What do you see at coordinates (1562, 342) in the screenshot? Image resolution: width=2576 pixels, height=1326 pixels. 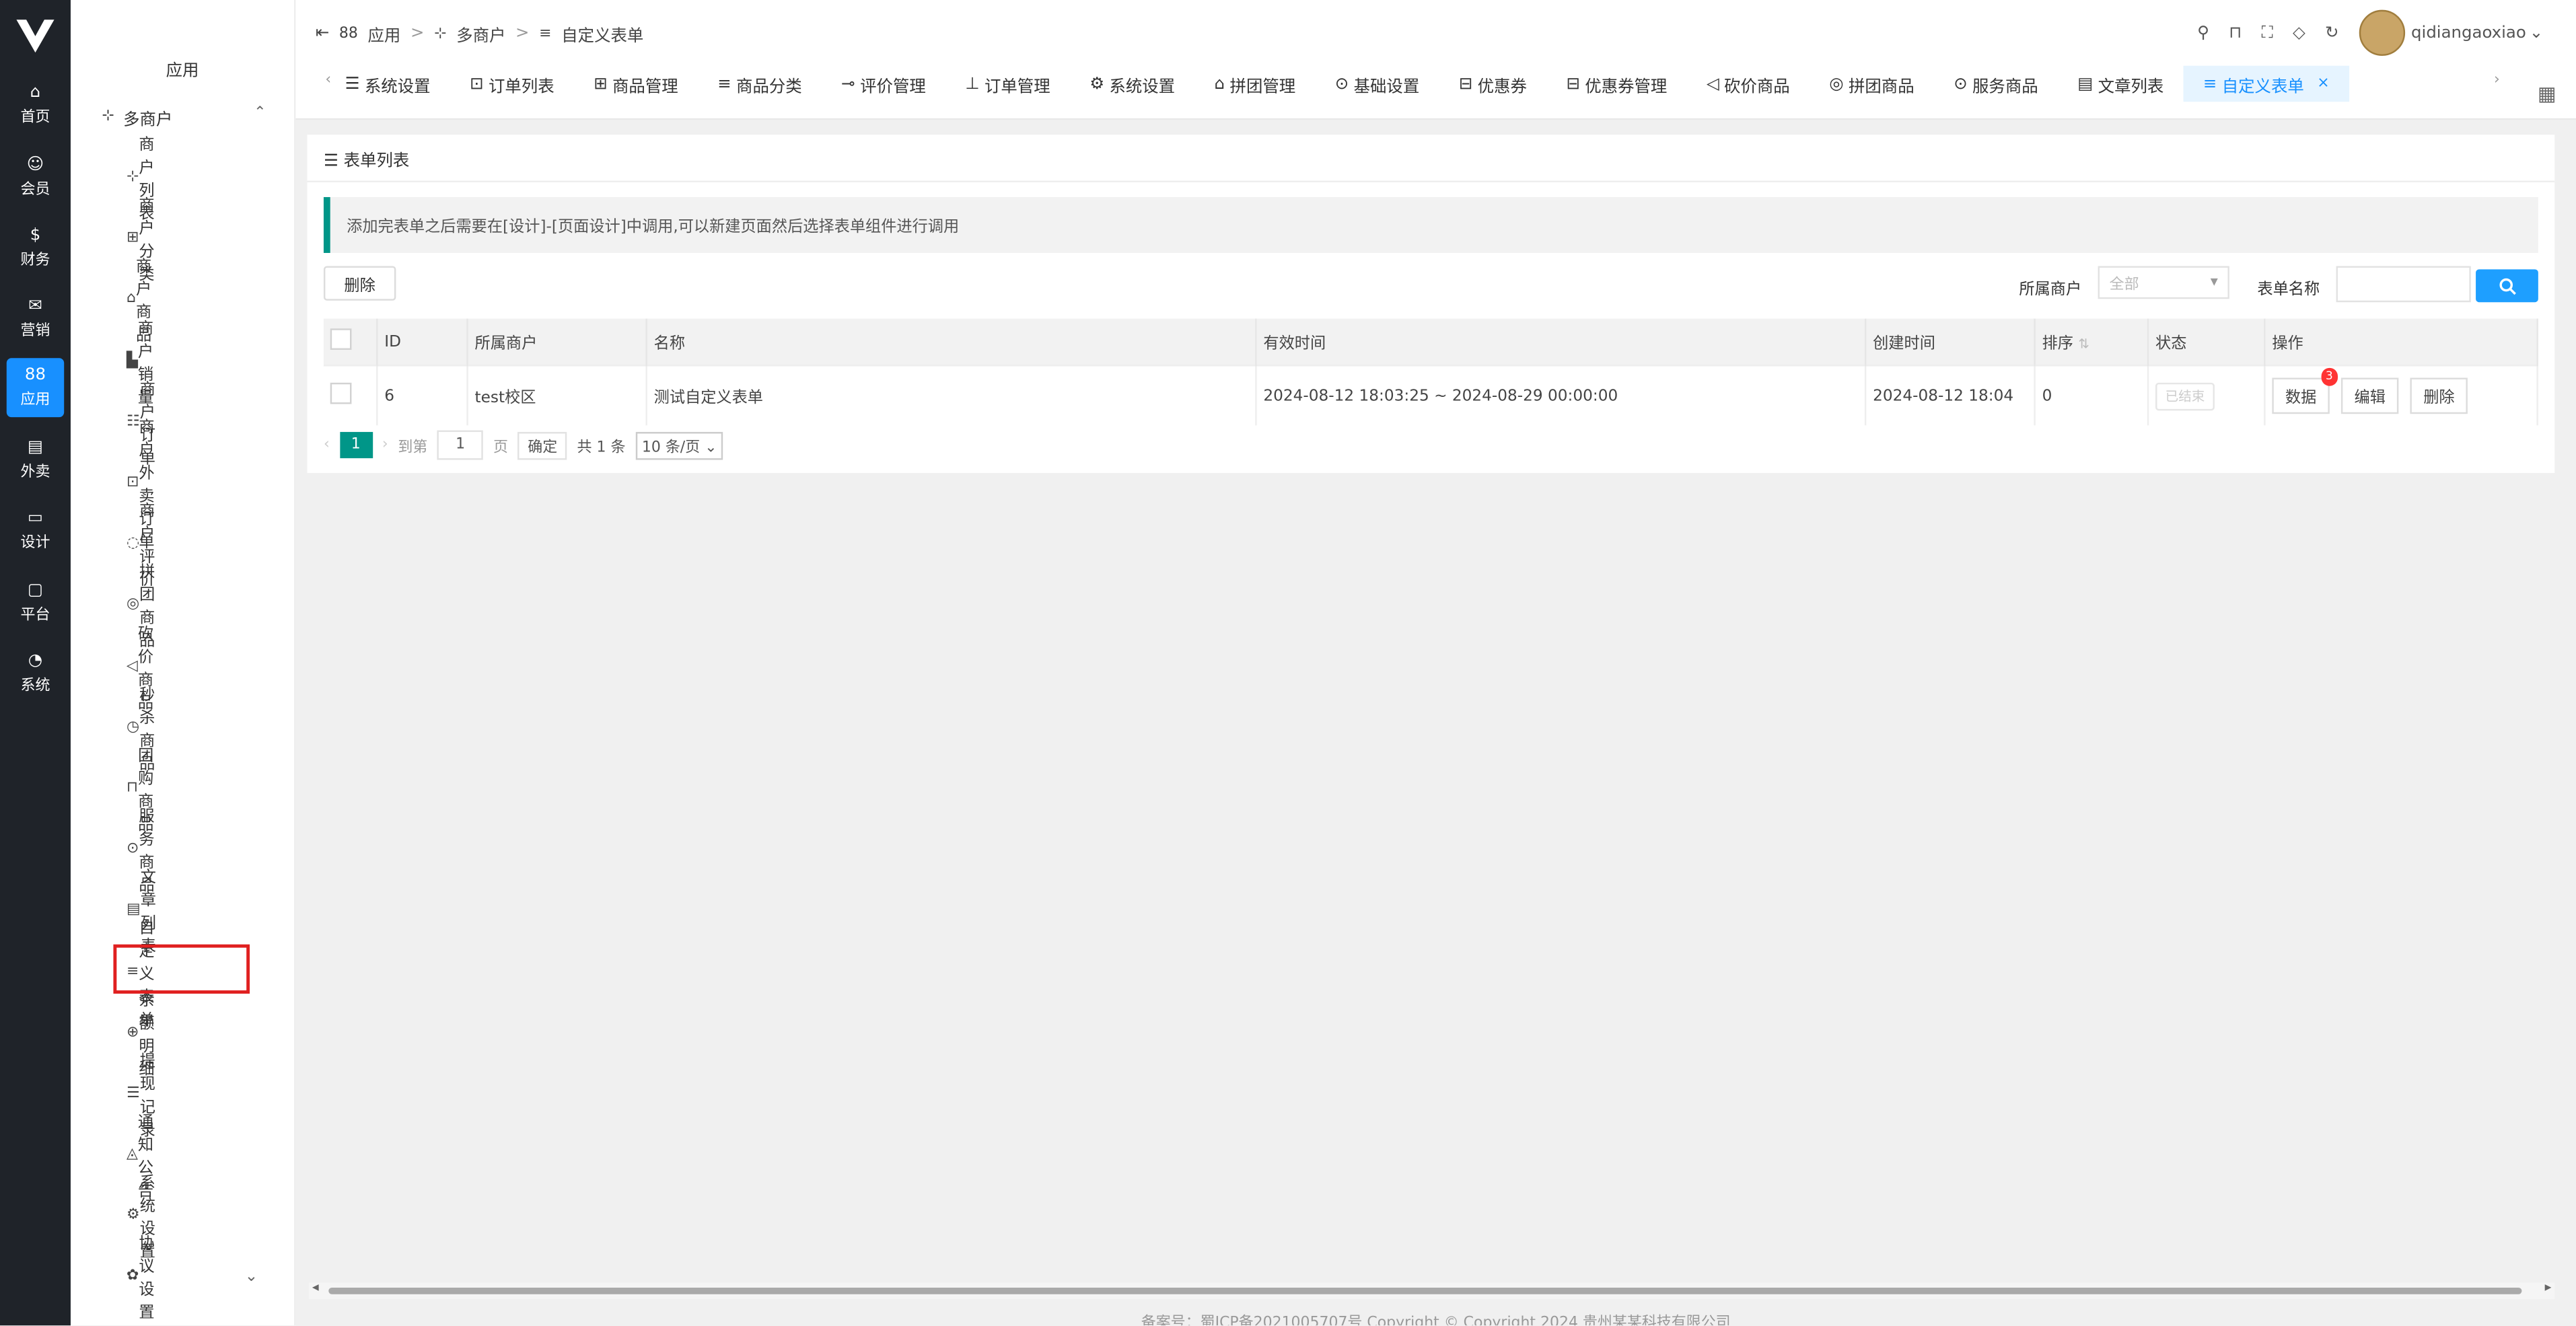 I see `col-valid-time: 有效时间` at bounding box center [1562, 342].